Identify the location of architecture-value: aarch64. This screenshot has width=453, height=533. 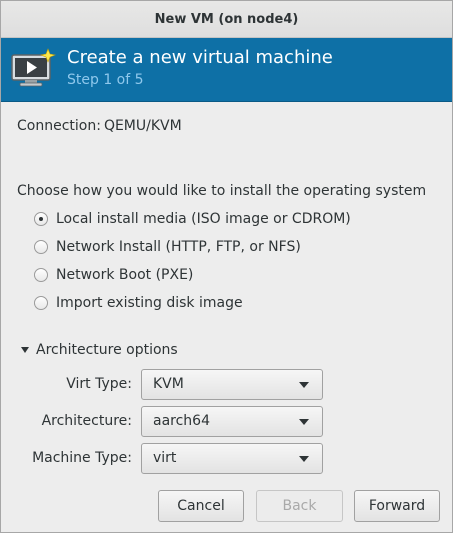
(181, 421).